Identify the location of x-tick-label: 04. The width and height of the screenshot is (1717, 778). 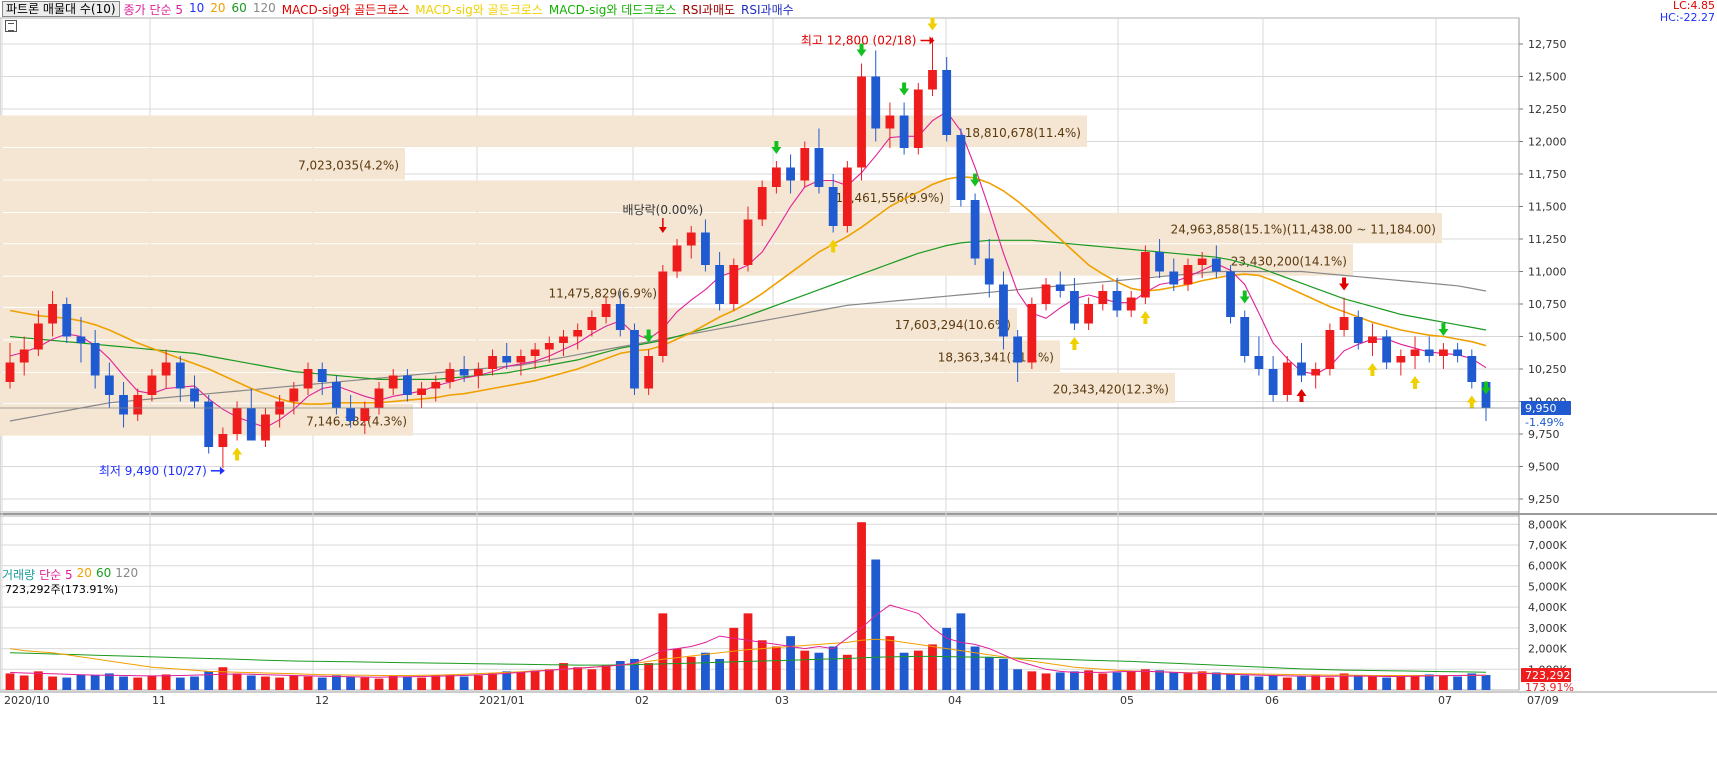
(955, 700).